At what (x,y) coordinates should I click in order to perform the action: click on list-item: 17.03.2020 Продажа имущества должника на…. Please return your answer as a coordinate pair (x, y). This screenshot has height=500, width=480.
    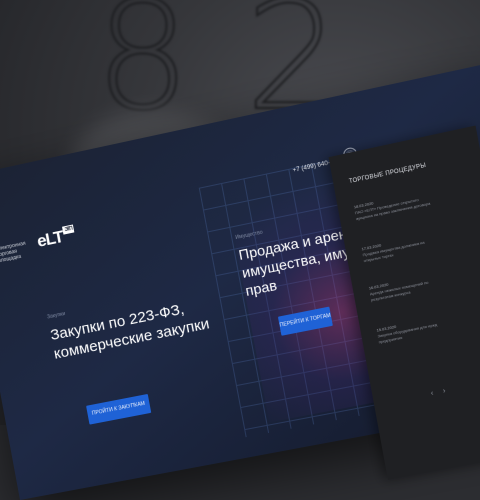
    Looking at the image, I should click on (401, 247).